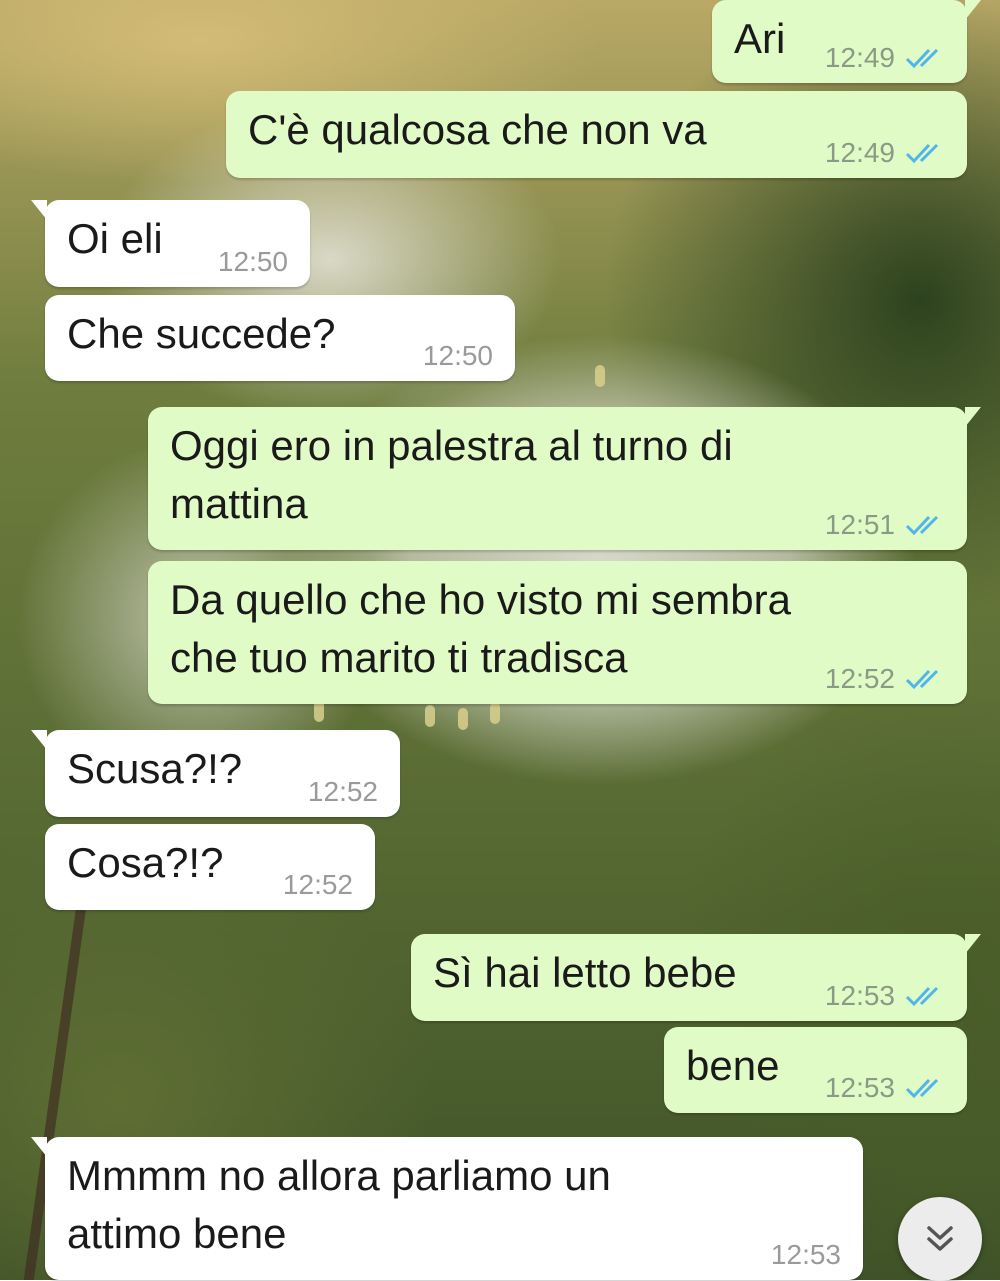 The image size is (1000, 1281). I want to click on message-bubble-outgoing: bene 12:53, so click(815, 1070).